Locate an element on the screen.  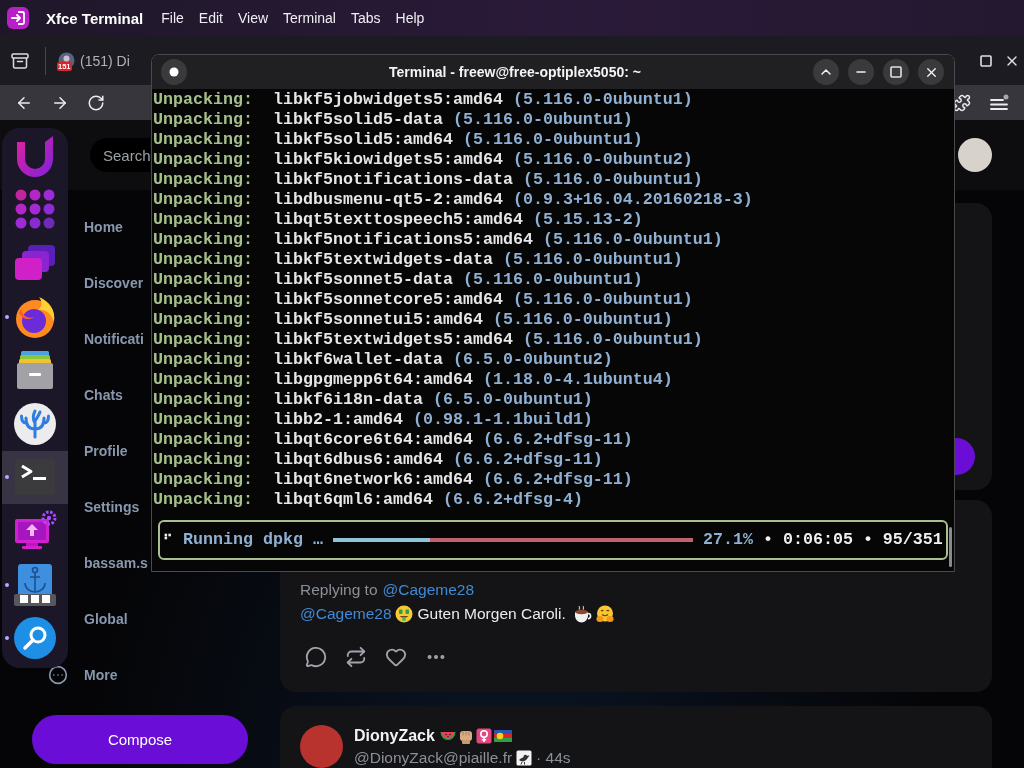
reload-icon is located at coordinates (96, 102).